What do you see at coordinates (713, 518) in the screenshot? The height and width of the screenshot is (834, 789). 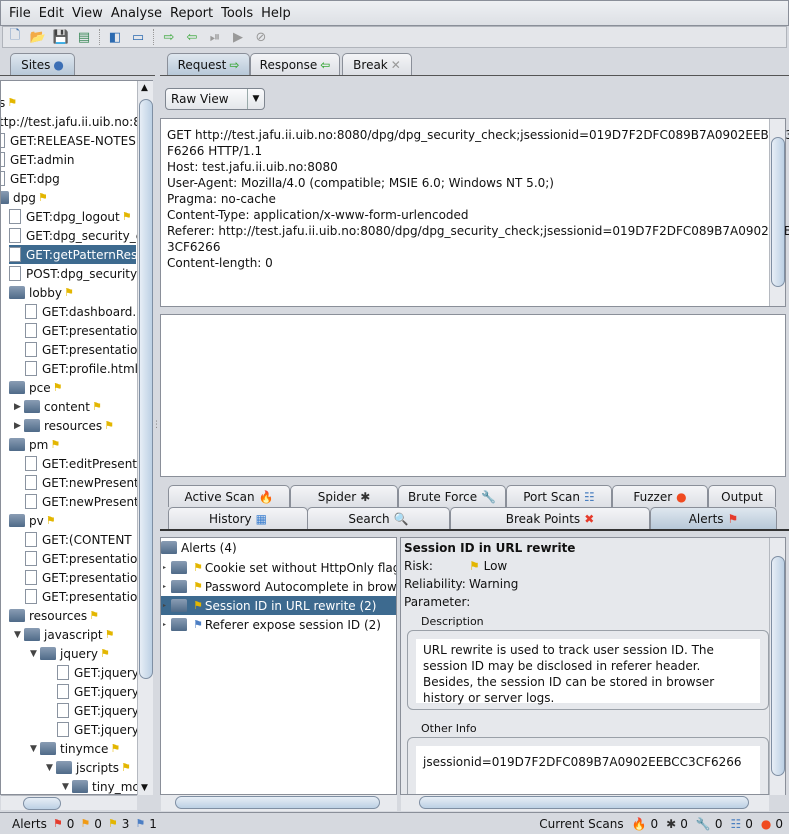 I see `tab-alerts: Alerts ⚑` at bounding box center [713, 518].